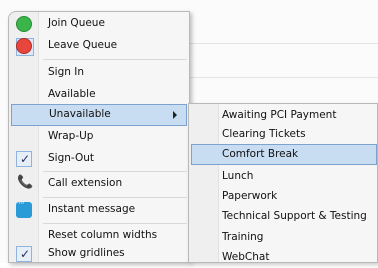 The height and width of the screenshot is (268, 378). I want to click on menu-item-leave-queue: Leave Queue, so click(99, 46).